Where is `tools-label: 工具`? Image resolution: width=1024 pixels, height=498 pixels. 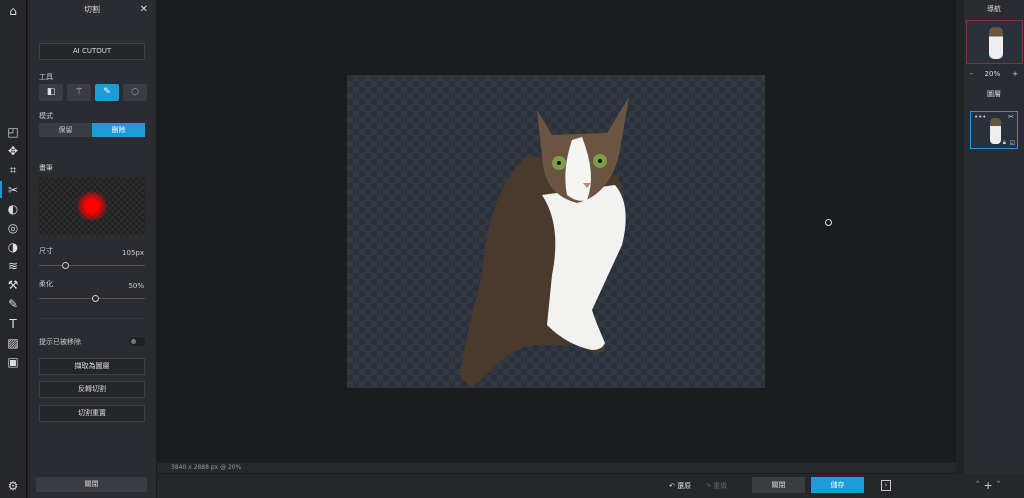
tools-label: 工具 is located at coordinates (46, 77).